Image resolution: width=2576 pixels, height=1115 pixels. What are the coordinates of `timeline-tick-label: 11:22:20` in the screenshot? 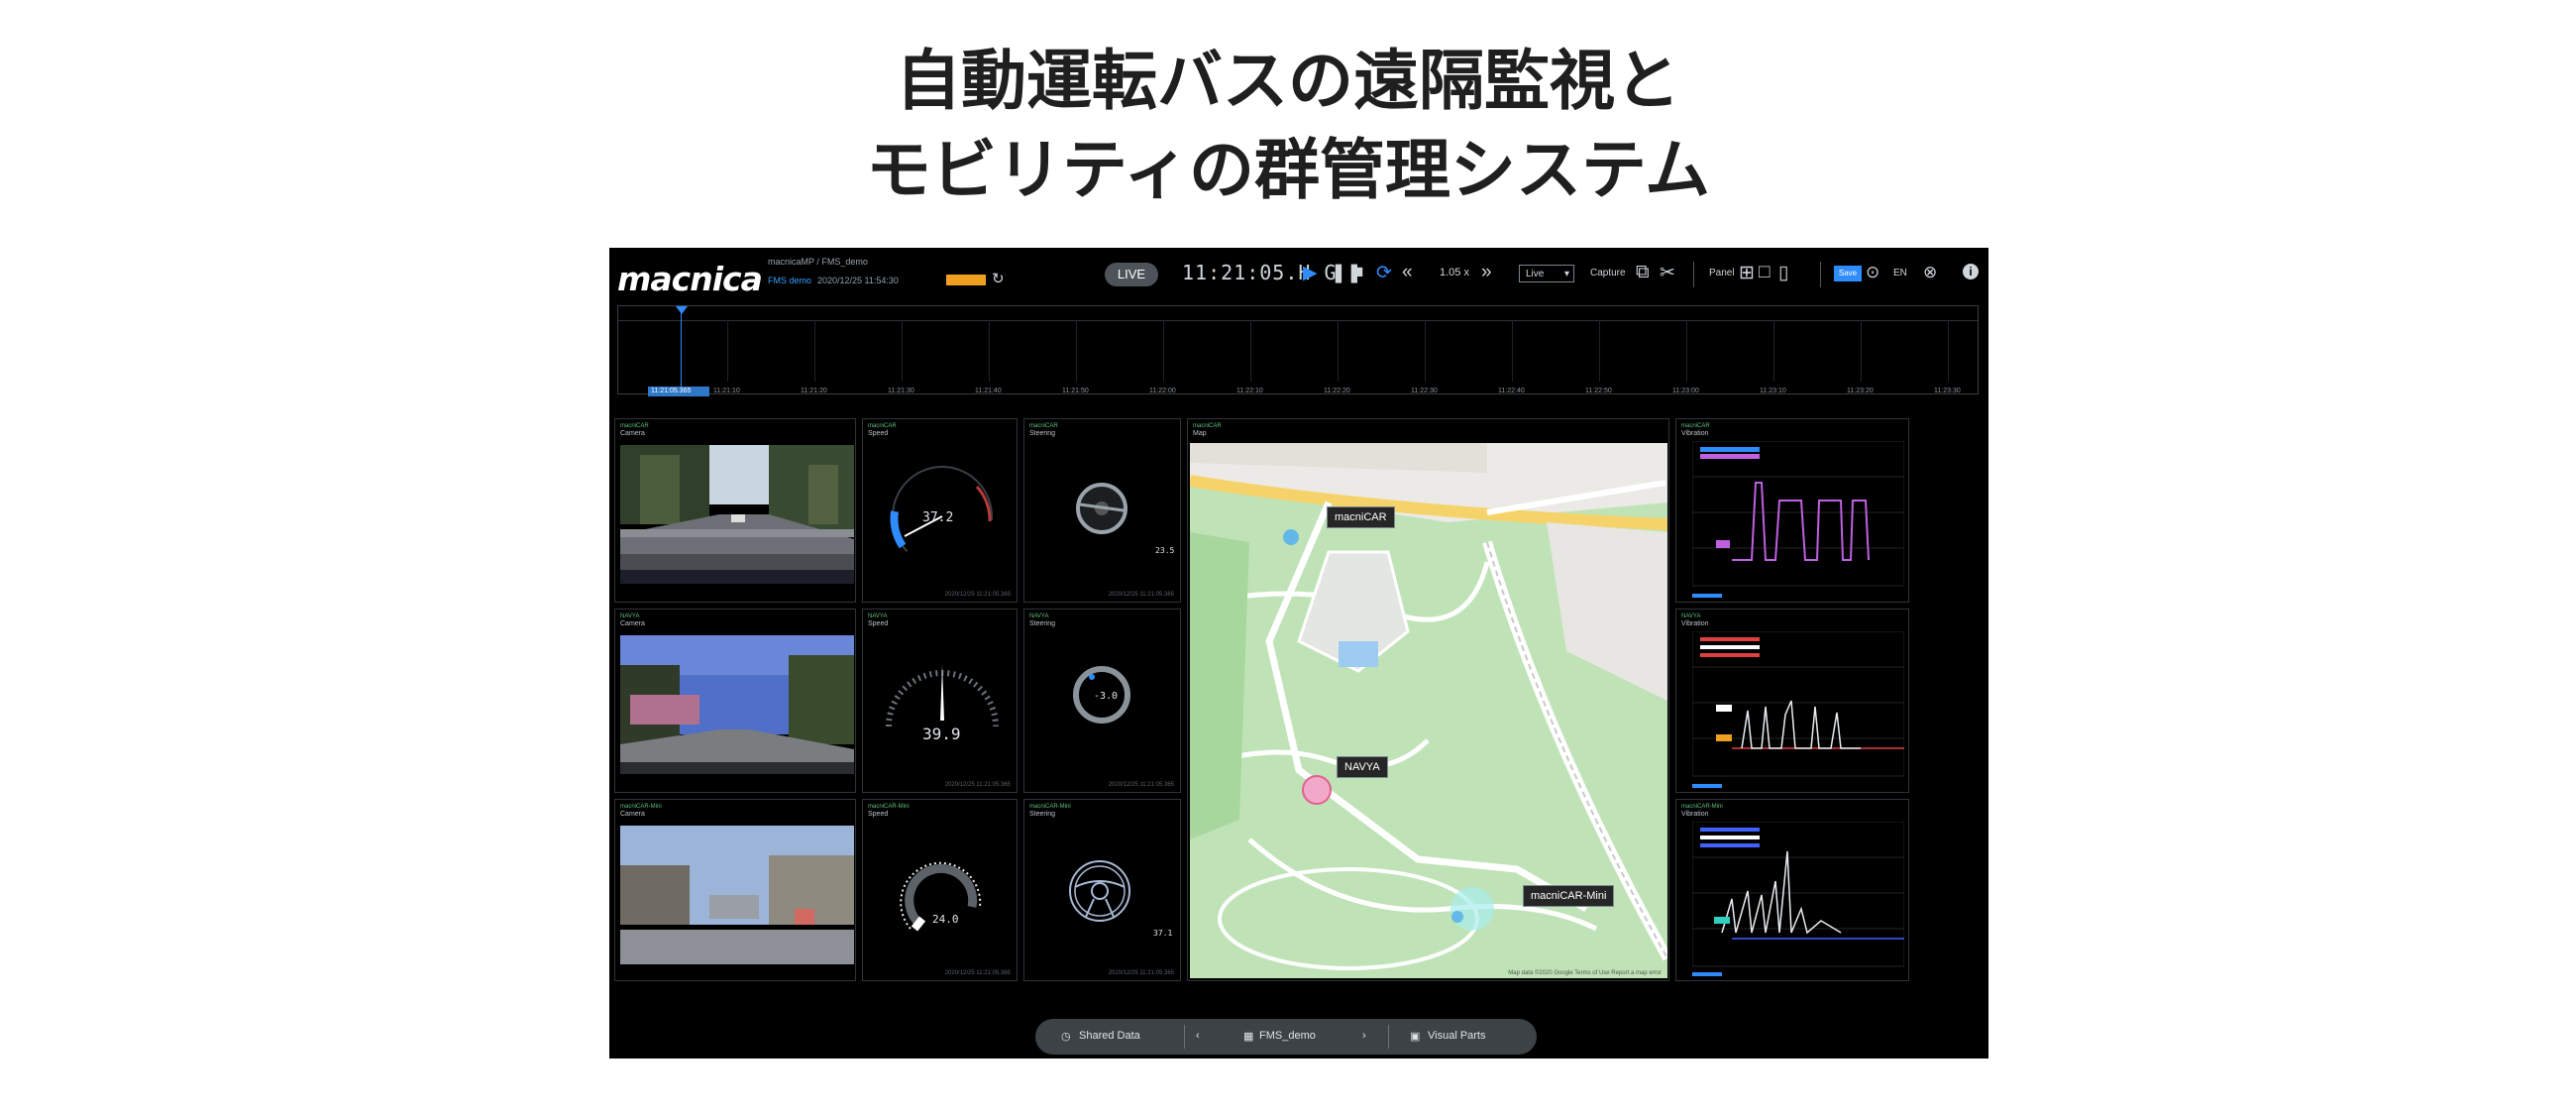 It's located at (1337, 391).